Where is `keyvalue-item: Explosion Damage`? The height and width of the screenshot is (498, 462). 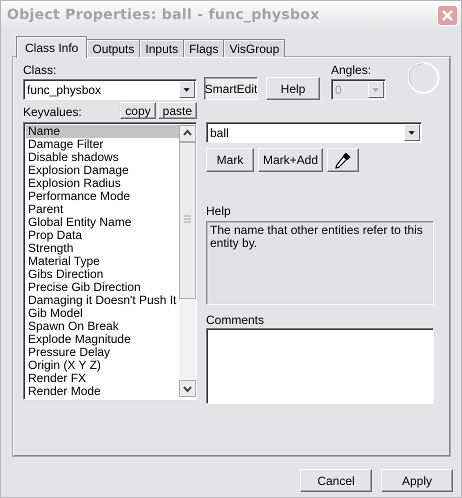 keyvalue-item: Explosion Damage is located at coordinates (102, 170).